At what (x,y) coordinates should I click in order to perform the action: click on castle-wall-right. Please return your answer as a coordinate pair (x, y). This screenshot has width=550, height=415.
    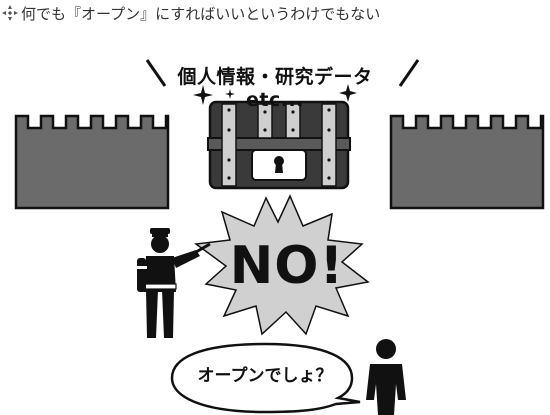
    Looking at the image, I should click on (467, 162).